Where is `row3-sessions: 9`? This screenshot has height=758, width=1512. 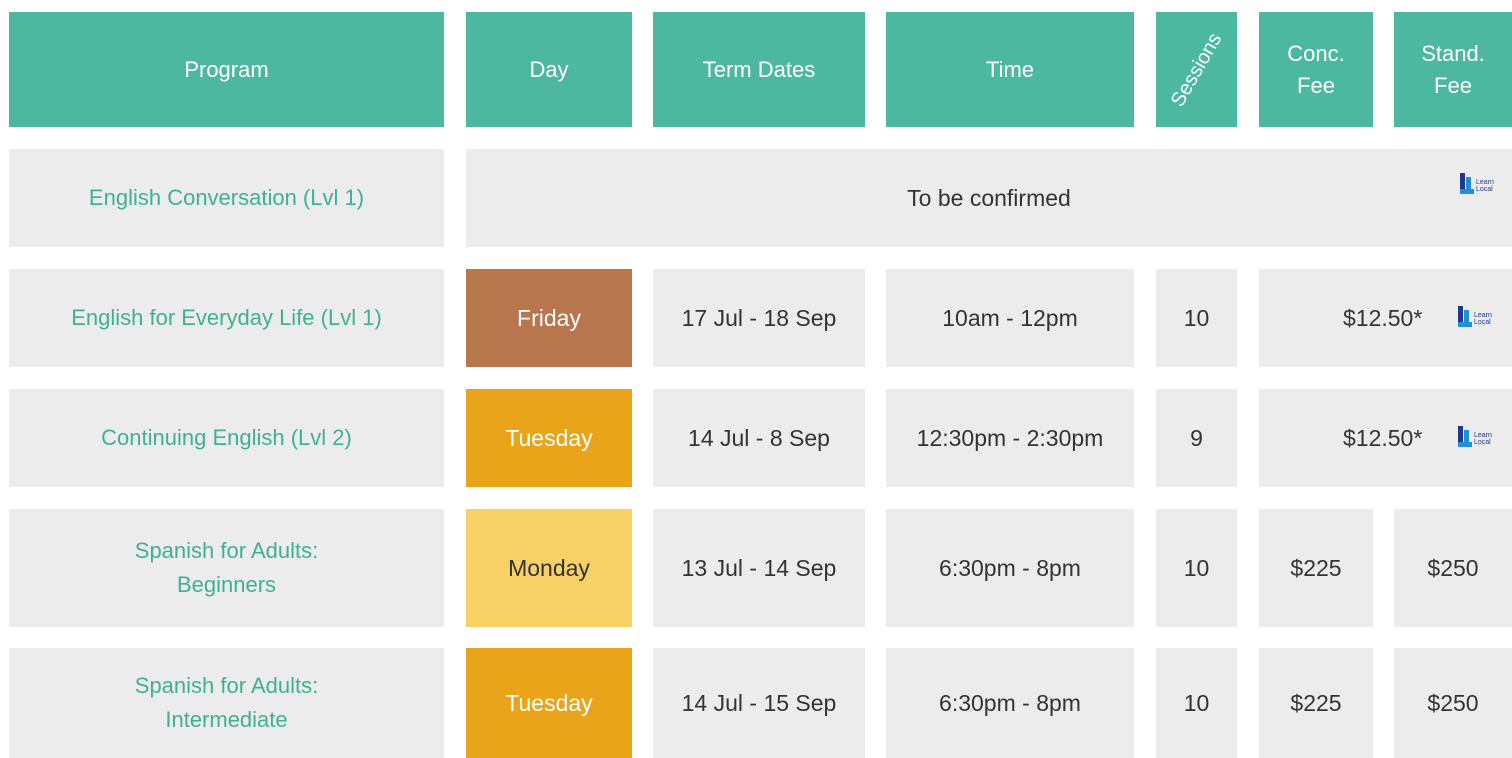 row3-sessions: 9 is located at coordinates (1196, 438).